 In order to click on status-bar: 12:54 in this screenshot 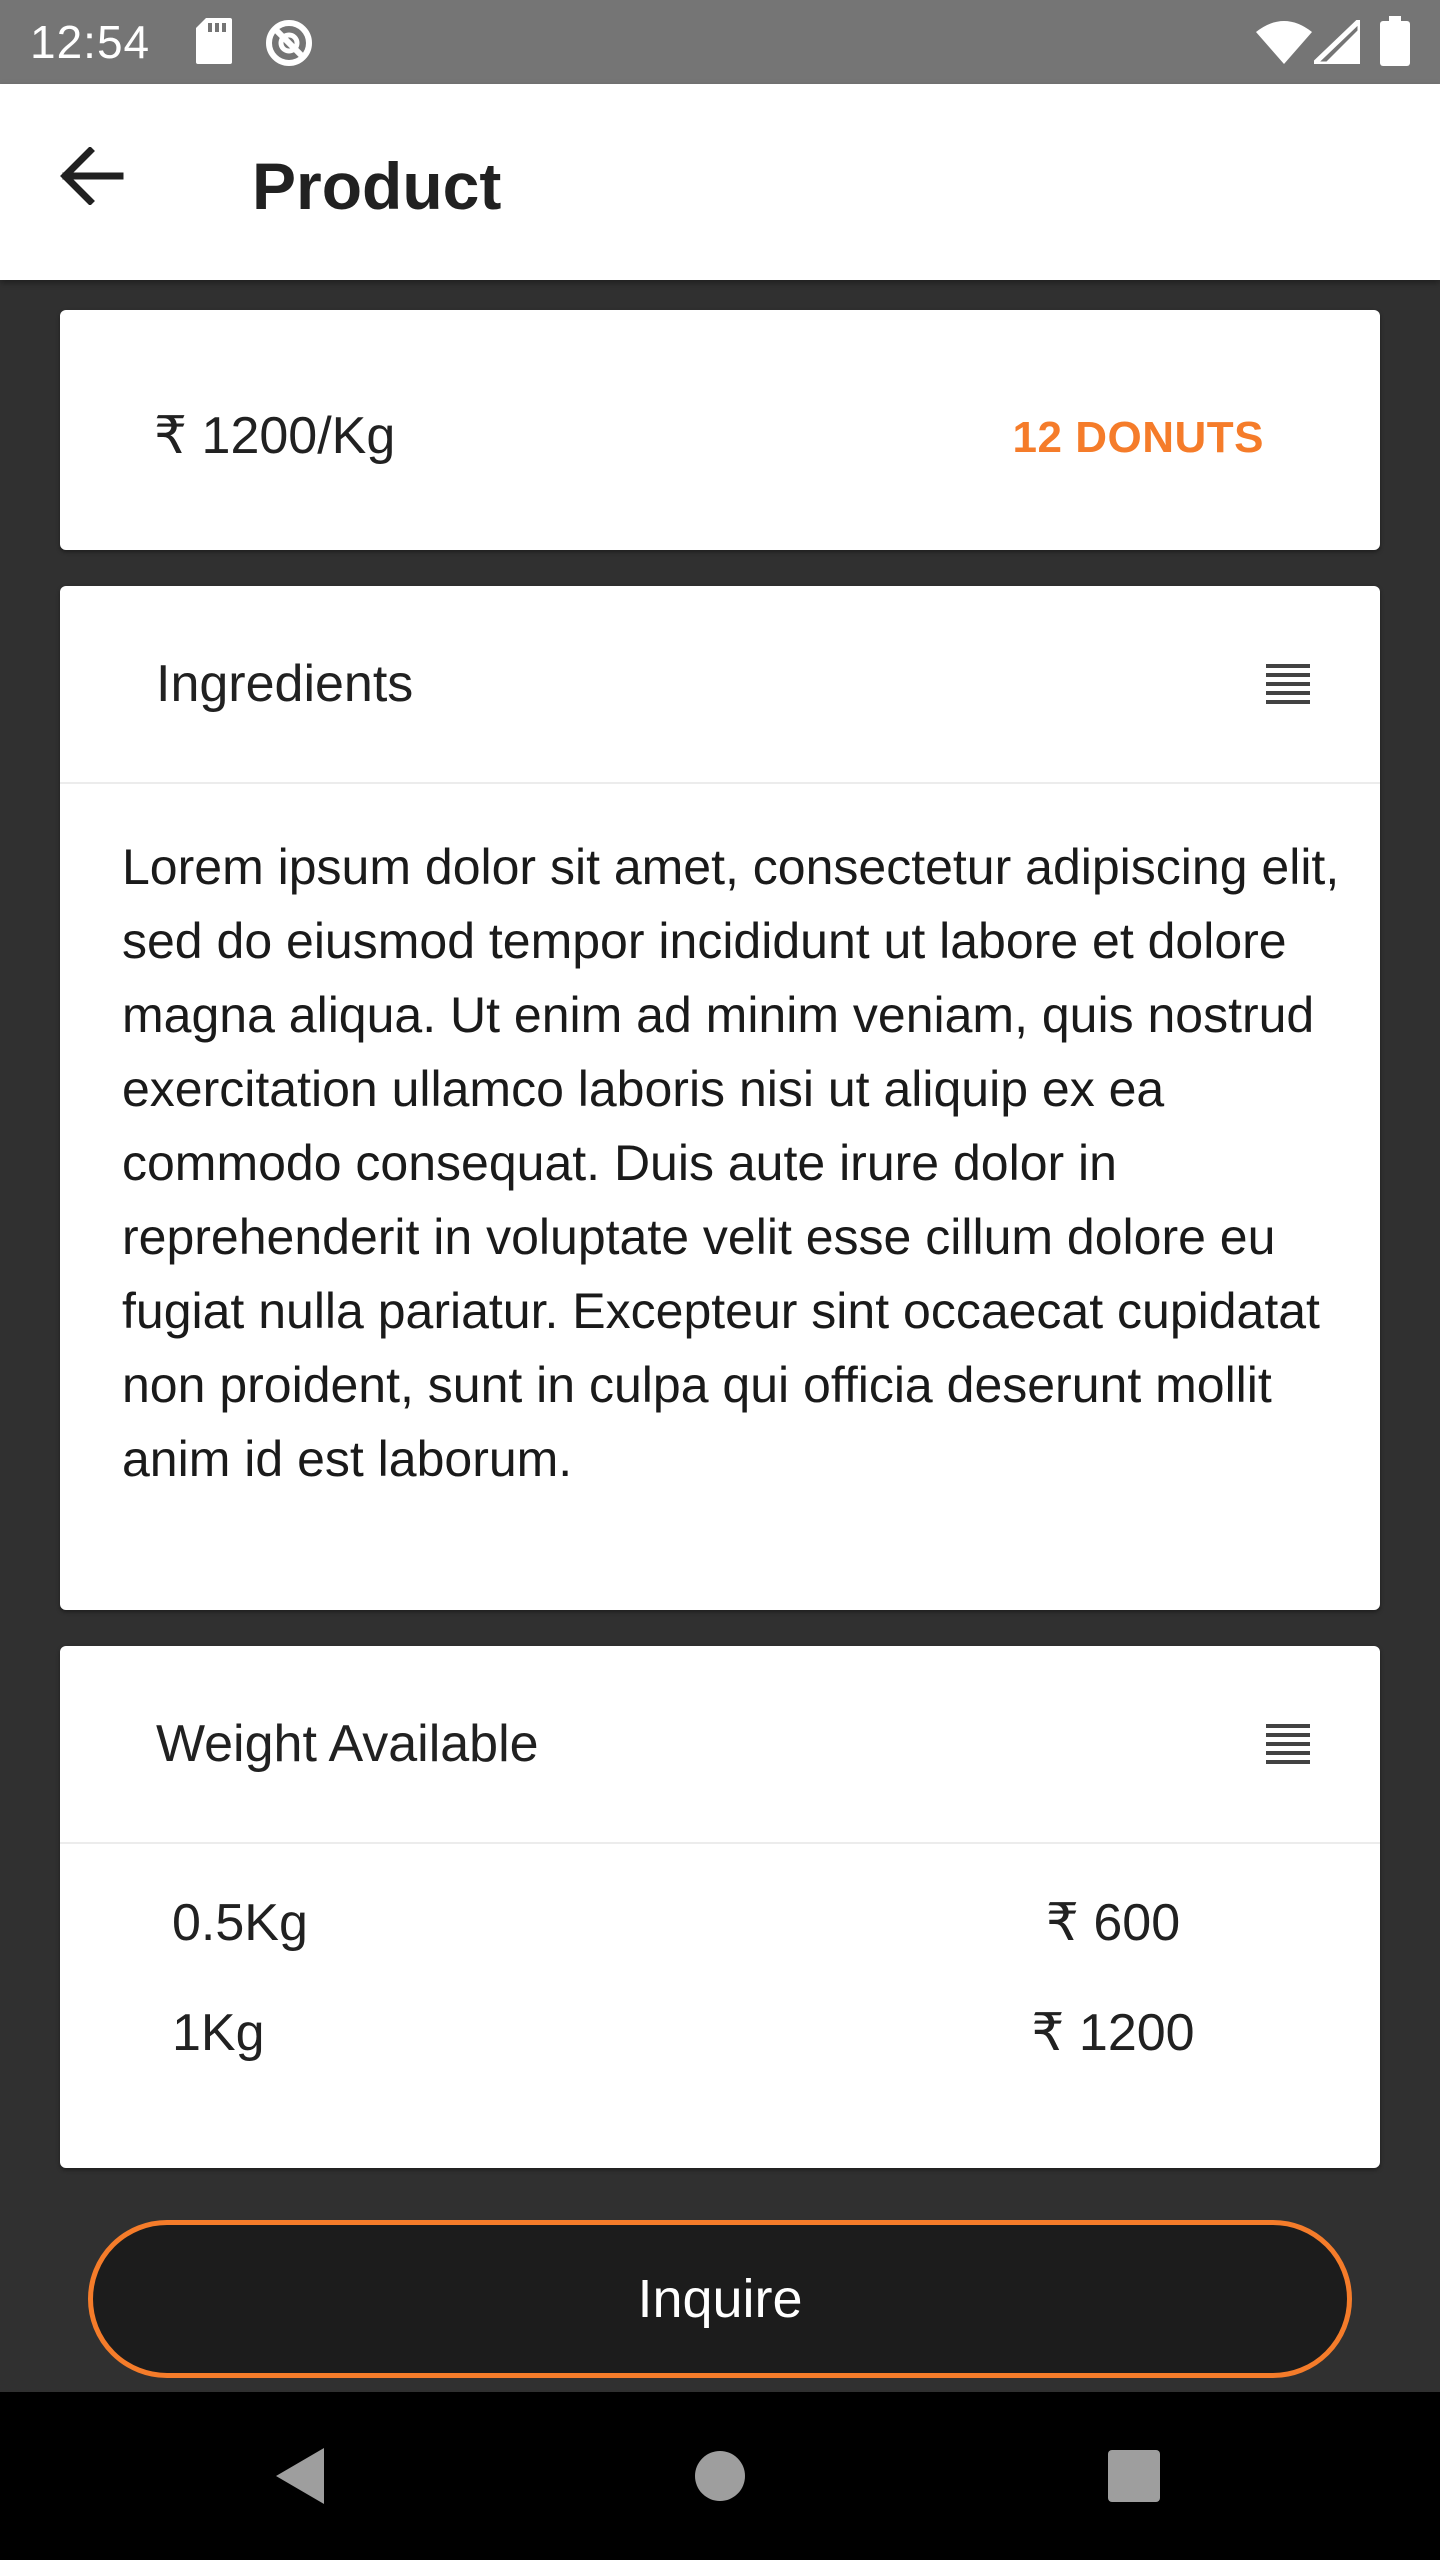, I will do `click(720, 42)`.